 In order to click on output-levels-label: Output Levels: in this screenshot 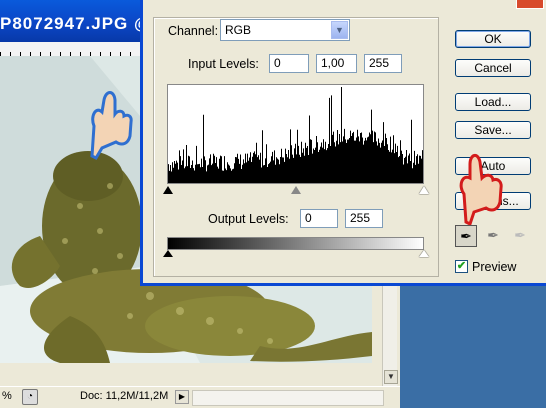, I will do `click(248, 219)`.